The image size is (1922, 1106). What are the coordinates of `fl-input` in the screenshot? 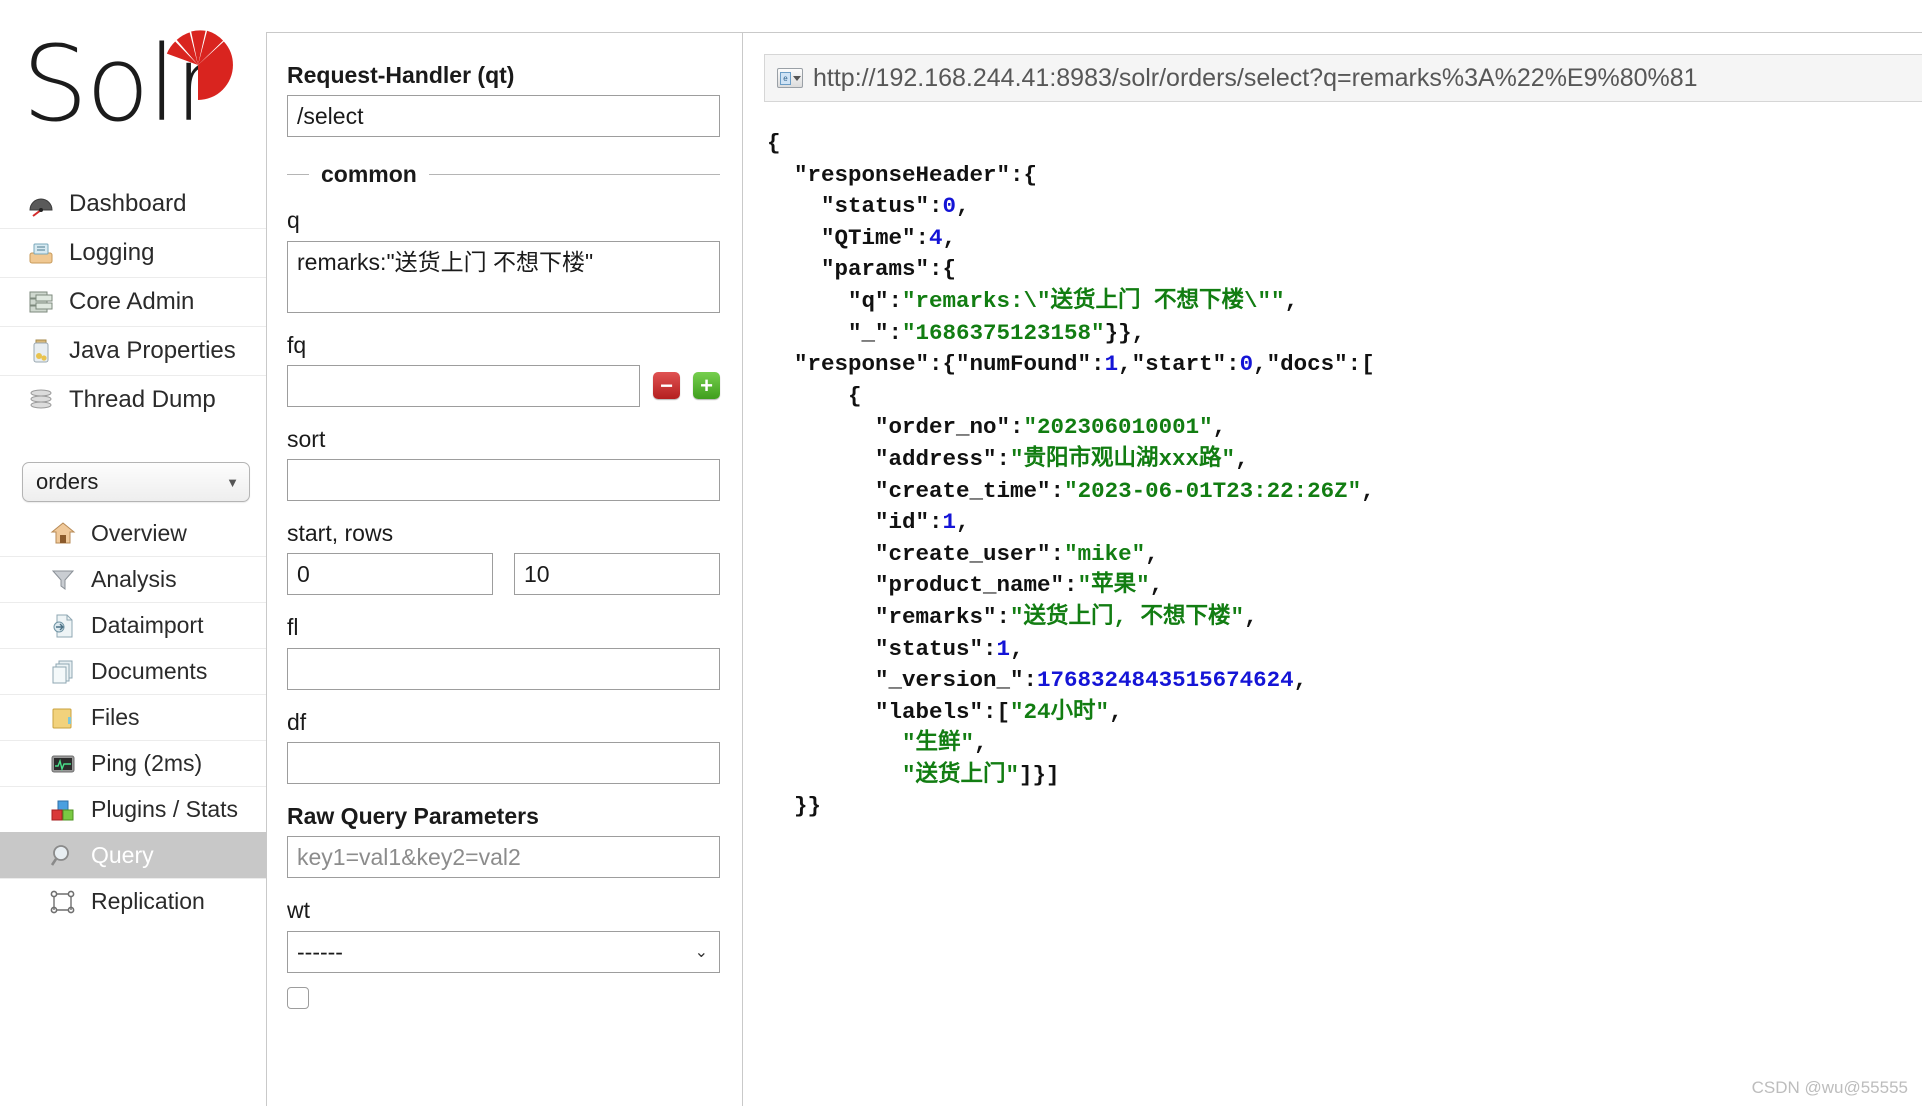 It's located at (503, 668).